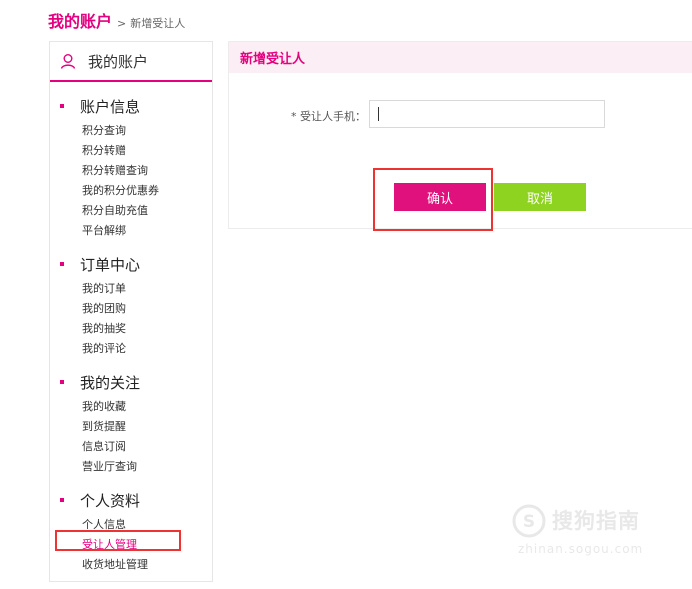 This screenshot has height=589, width=692. I want to click on sidebar-item-transfer-query: 积分转赠查询, so click(131, 171).